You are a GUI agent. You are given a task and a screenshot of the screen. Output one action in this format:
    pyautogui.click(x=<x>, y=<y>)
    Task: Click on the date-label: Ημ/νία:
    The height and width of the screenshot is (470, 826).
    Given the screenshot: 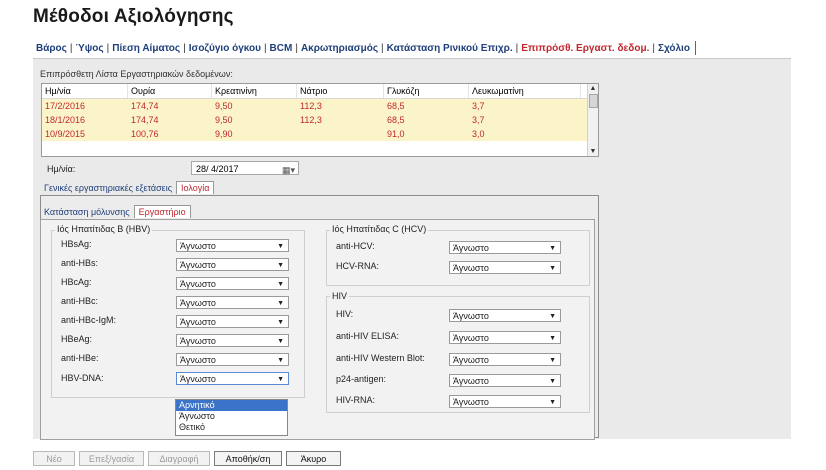 What is the action you would take?
    pyautogui.click(x=61, y=169)
    